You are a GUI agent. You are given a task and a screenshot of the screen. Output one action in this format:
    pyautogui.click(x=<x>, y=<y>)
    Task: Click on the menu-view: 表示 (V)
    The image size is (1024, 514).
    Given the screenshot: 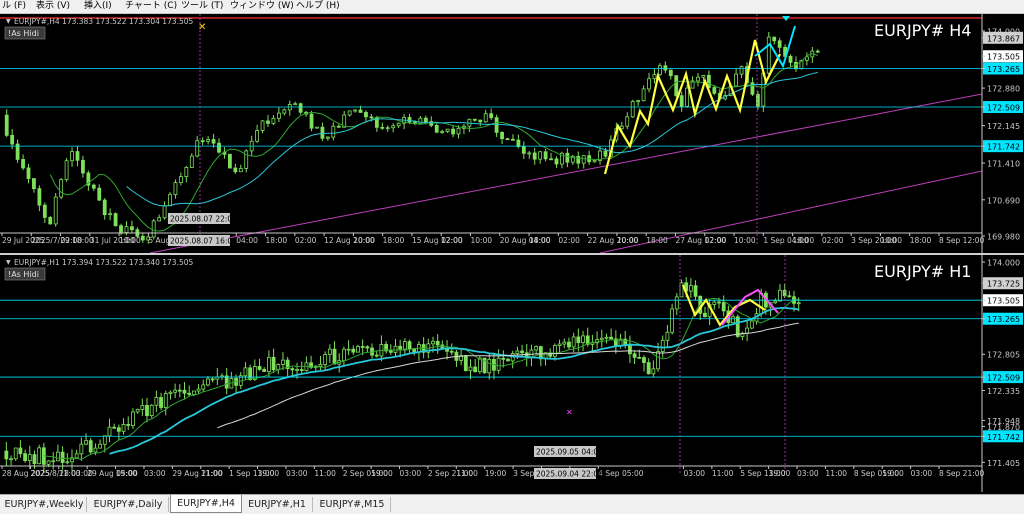 What is the action you would take?
    pyautogui.click(x=53, y=6)
    